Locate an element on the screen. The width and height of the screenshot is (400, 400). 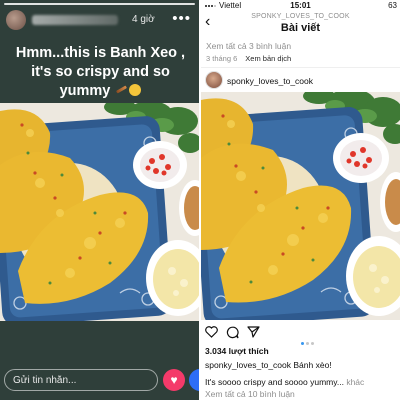
battery-level: 63 is located at coordinates (392, 5).